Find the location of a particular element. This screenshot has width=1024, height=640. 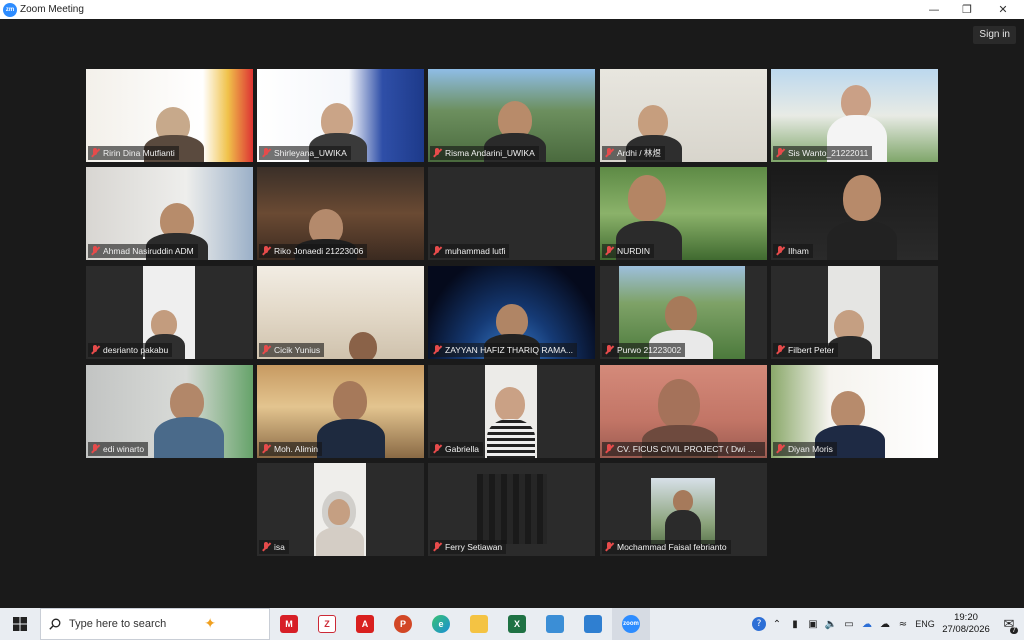

participant-name: muhammad lutfi is located at coordinates (475, 251).